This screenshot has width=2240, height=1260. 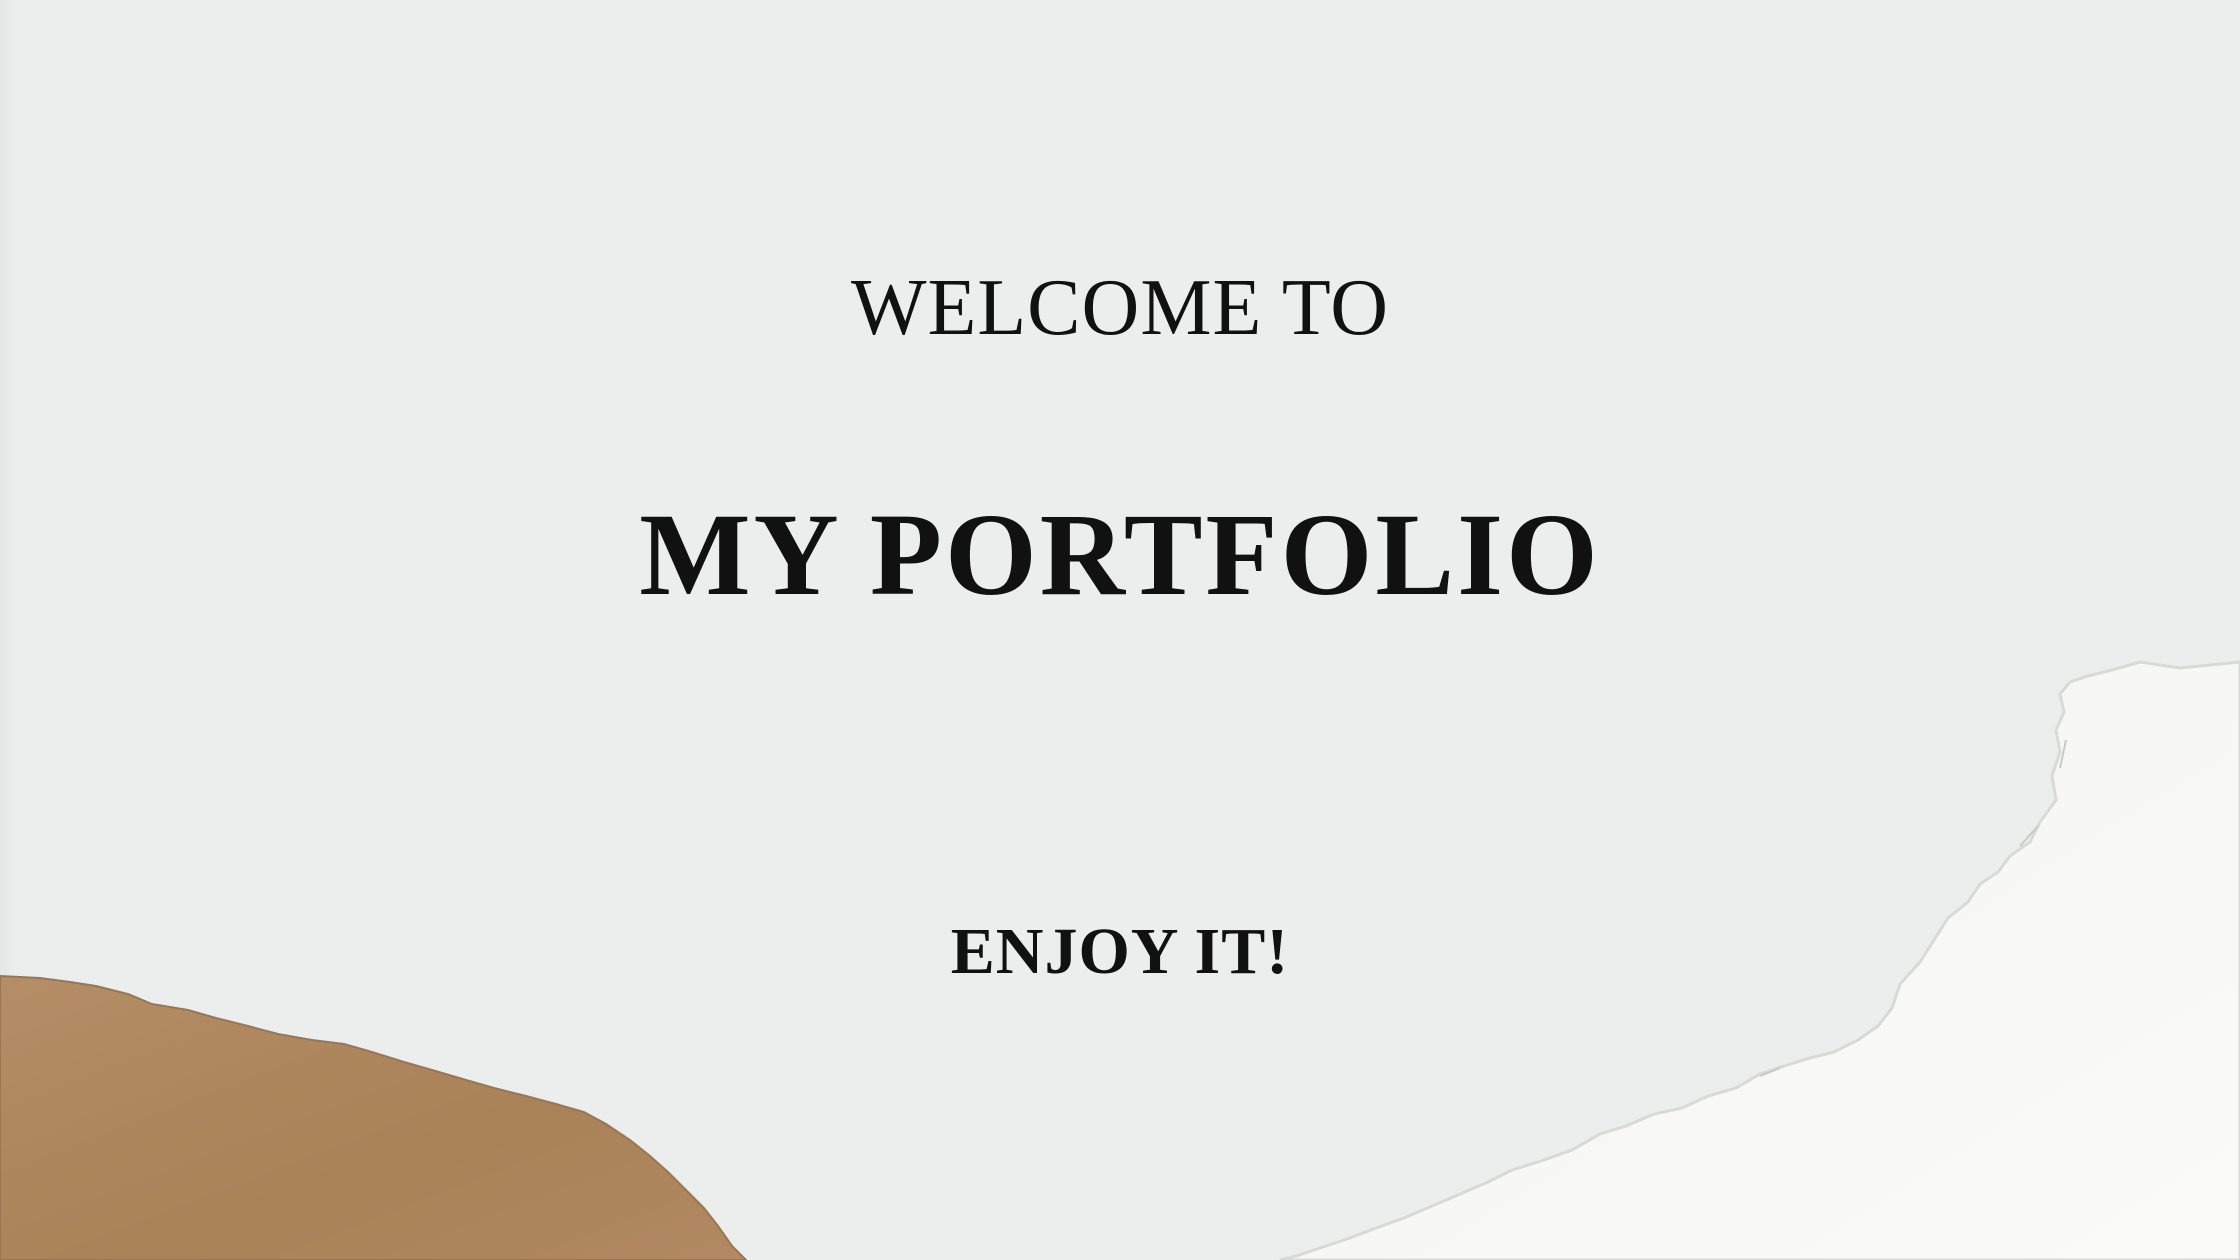 I want to click on kraft-paper-torn-piece, so click(x=374, y=1117).